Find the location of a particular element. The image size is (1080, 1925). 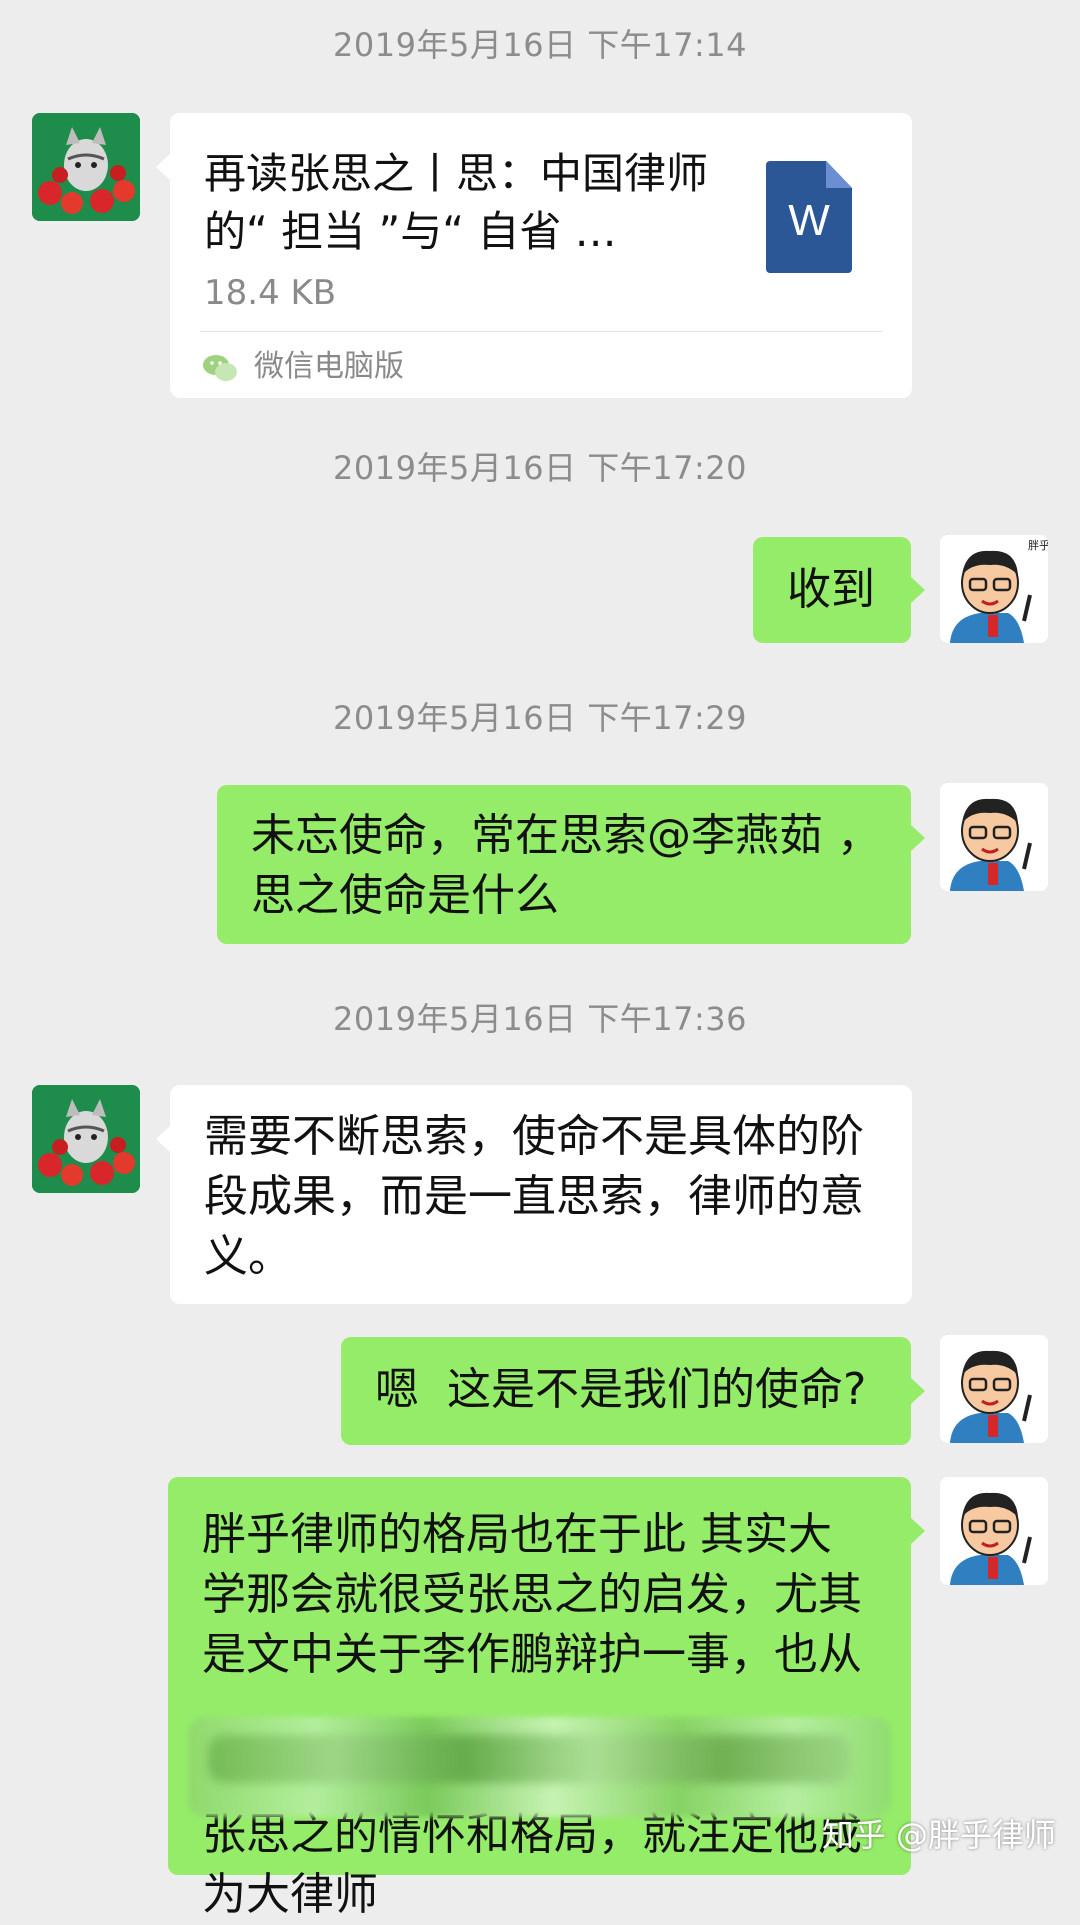

message-line: 思之使命是什么 is located at coordinates (405, 895).